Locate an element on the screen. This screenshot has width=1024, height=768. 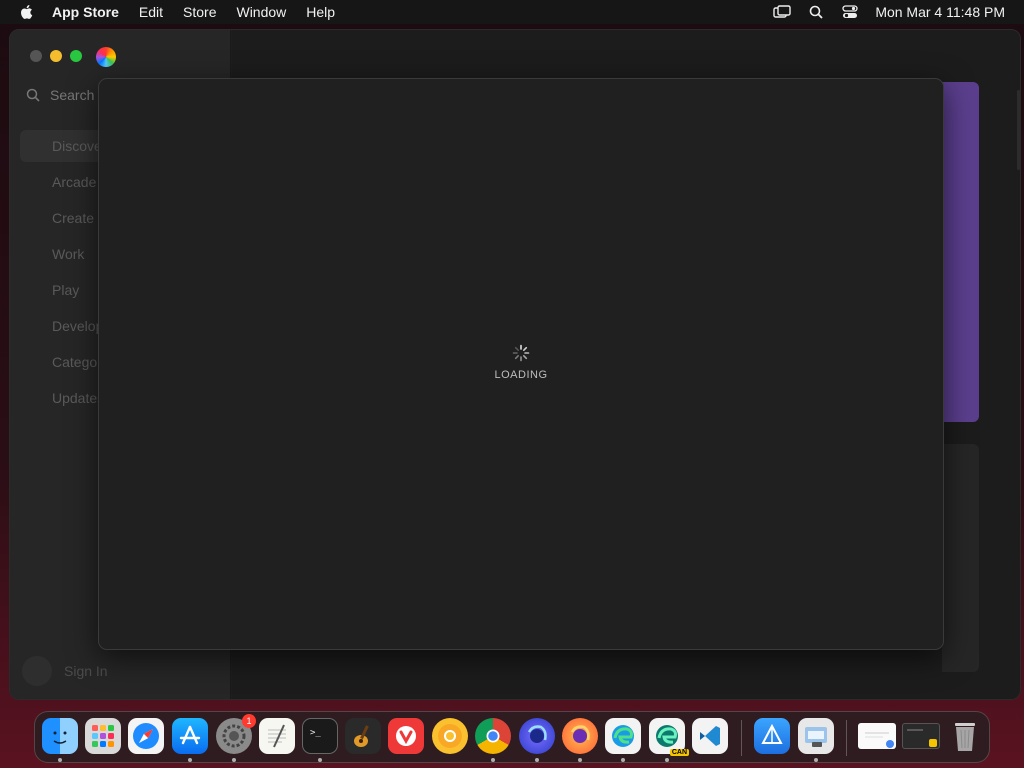
vivaldi-icon is located at coordinates (406, 736).